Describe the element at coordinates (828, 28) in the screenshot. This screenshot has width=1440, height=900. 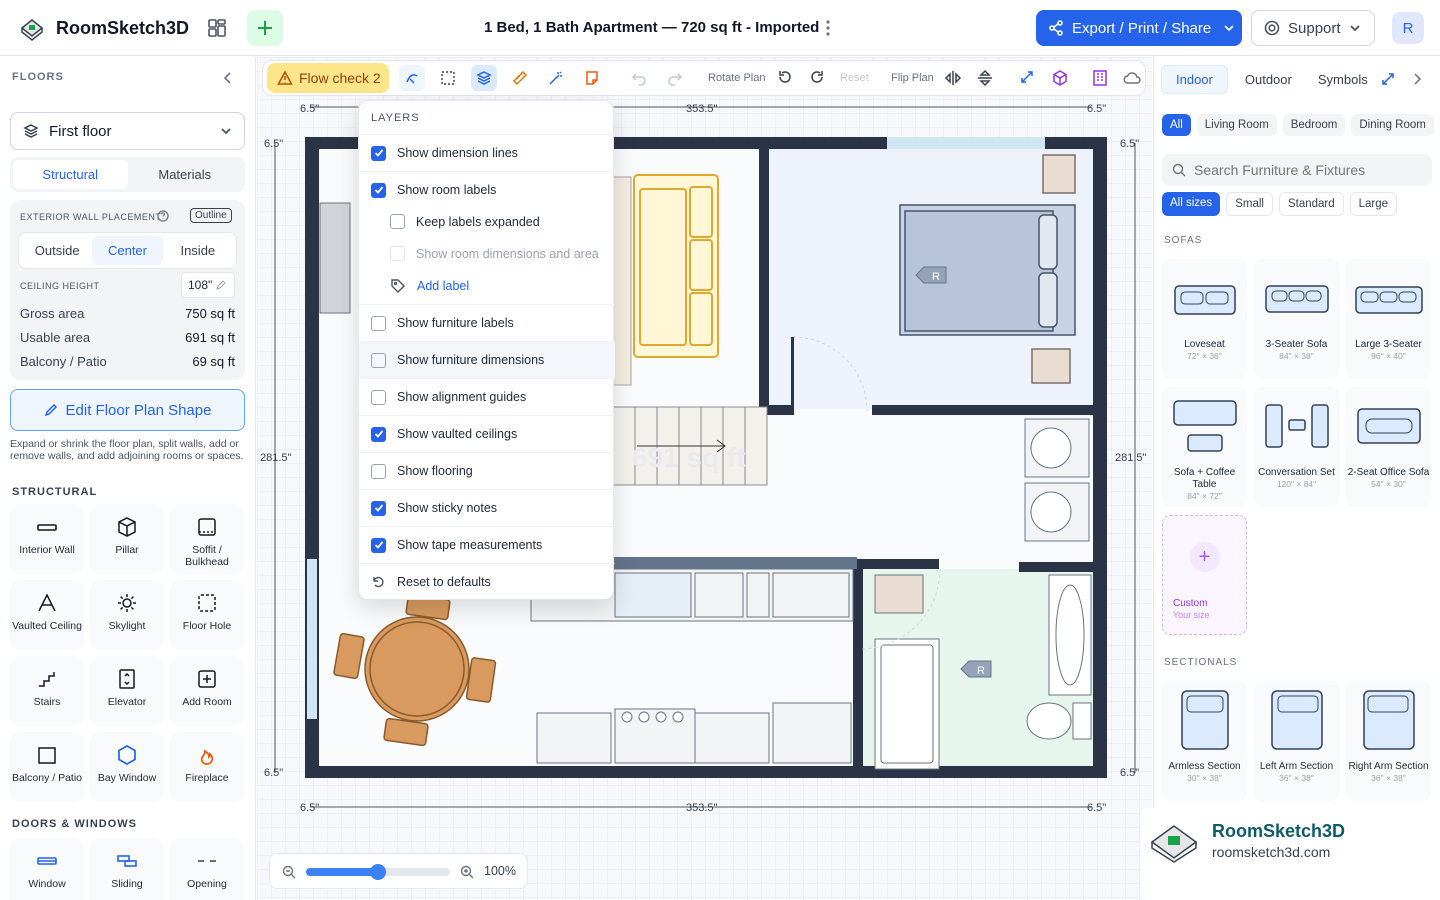
I see `more-options-icon` at that location.